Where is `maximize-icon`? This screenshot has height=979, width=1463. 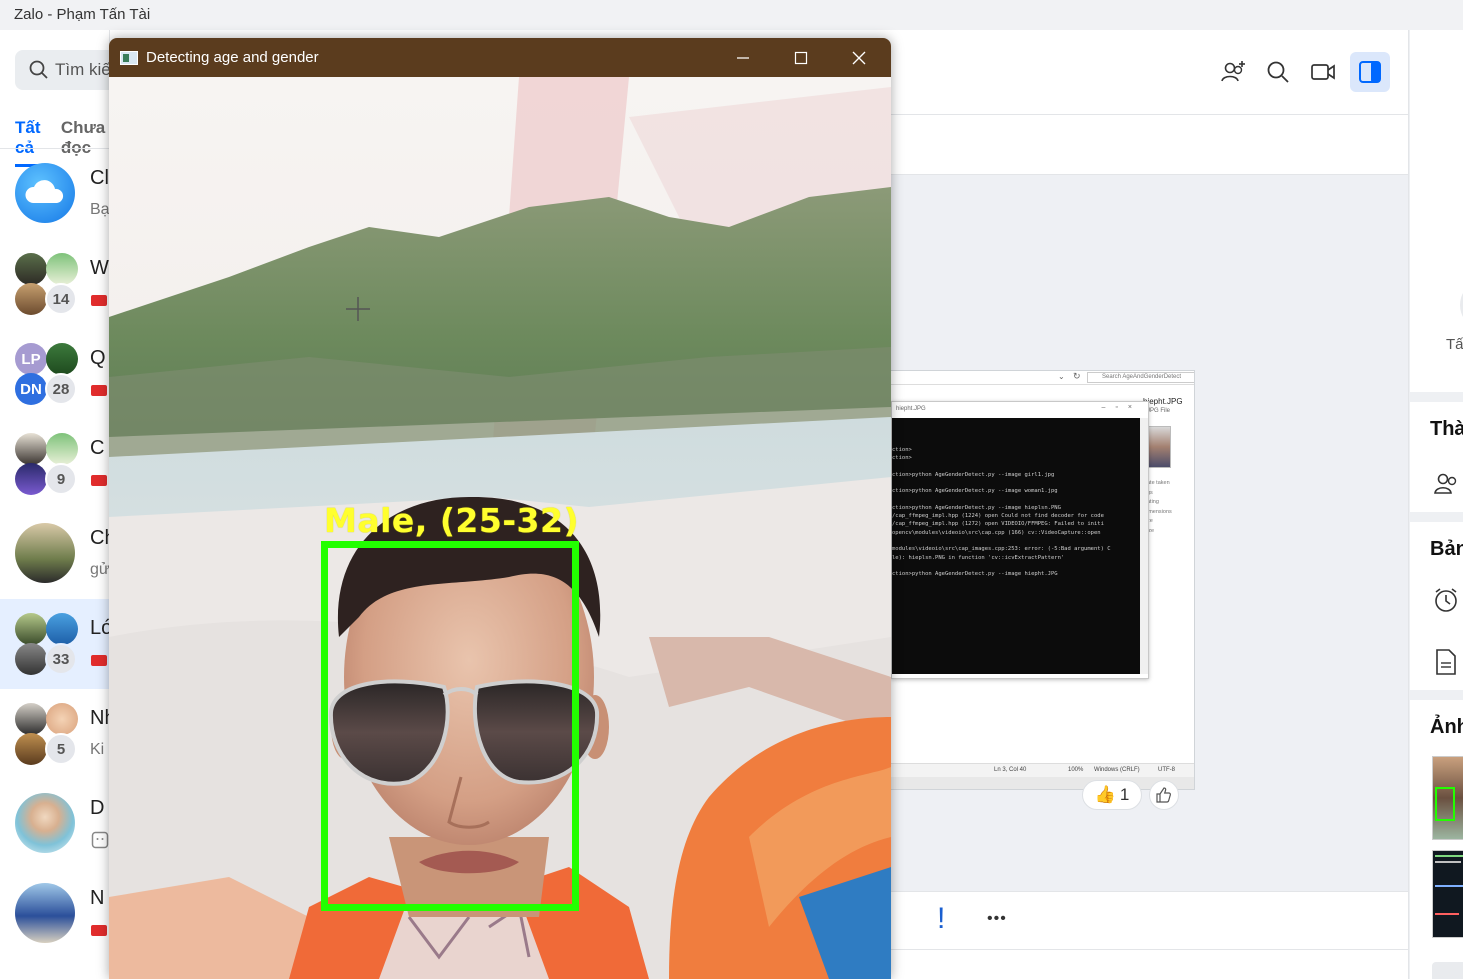
maximize-icon is located at coordinates (801, 57).